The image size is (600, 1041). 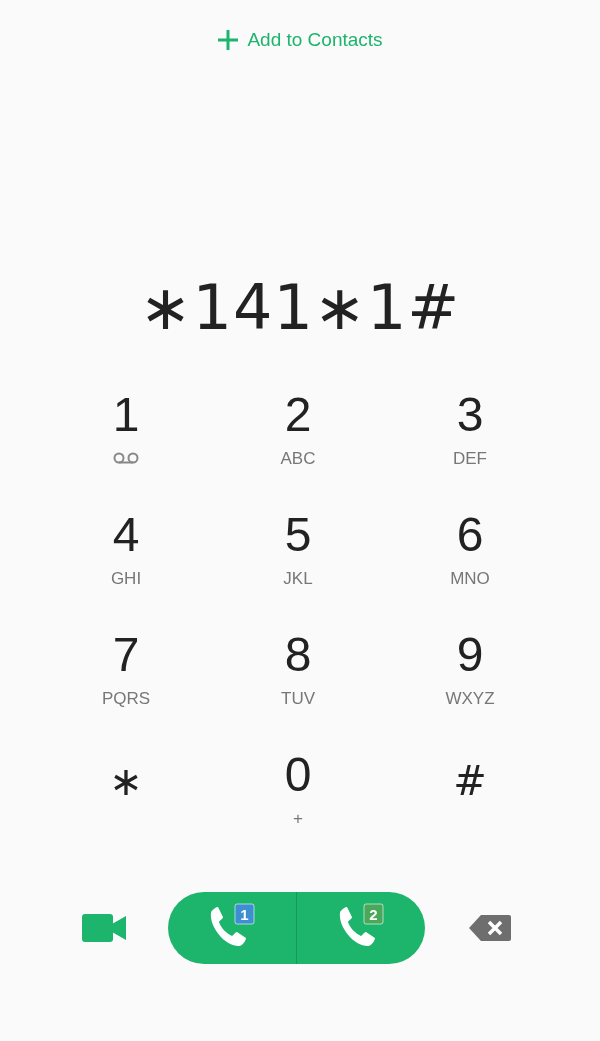 What do you see at coordinates (126, 579) in the screenshot?
I see `key-letters: GHI` at bounding box center [126, 579].